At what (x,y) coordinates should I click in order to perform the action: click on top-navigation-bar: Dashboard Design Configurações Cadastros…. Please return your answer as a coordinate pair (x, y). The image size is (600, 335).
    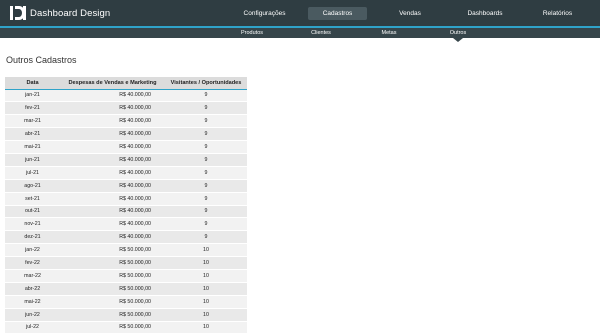
    Looking at the image, I should click on (300, 13).